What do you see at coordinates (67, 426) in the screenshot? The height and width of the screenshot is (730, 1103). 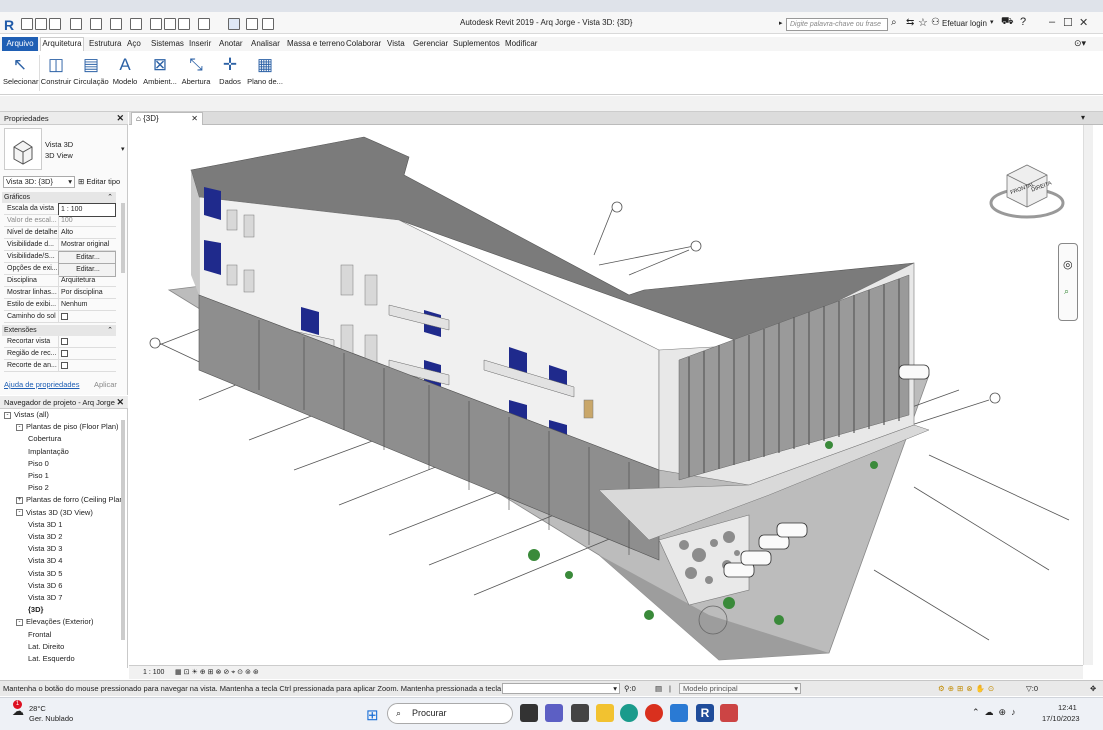 I see `tree-item: - Plantas de piso (Floor Plan)` at bounding box center [67, 426].